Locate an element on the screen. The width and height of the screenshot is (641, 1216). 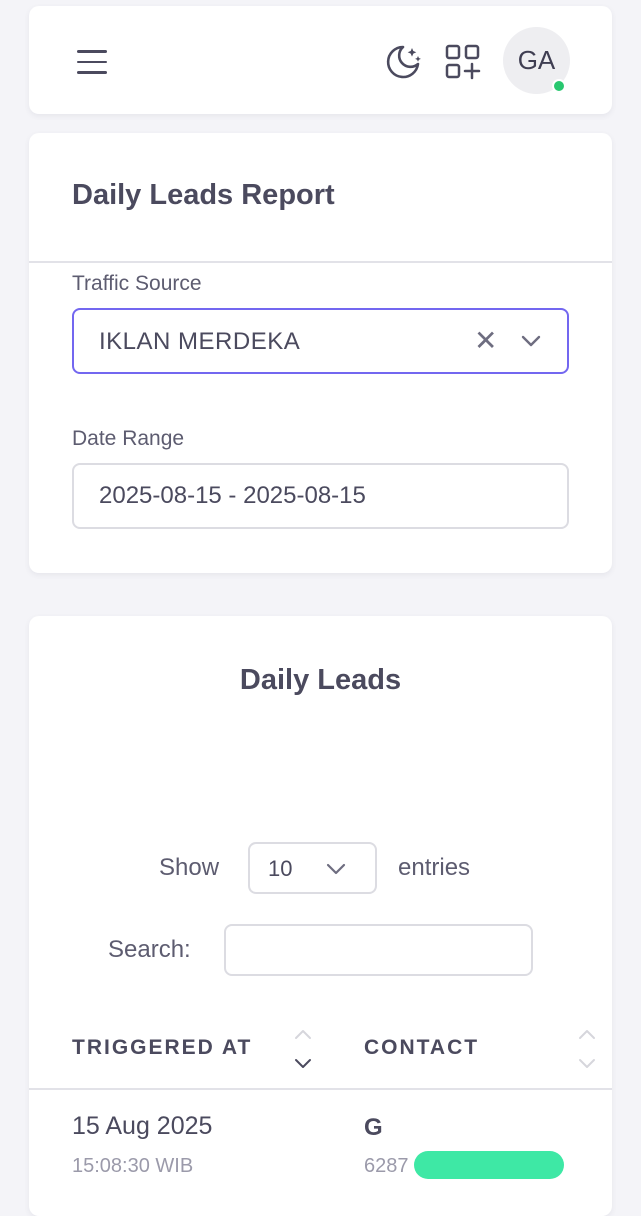
date-range-label: Date Range is located at coordinates (128, 438).